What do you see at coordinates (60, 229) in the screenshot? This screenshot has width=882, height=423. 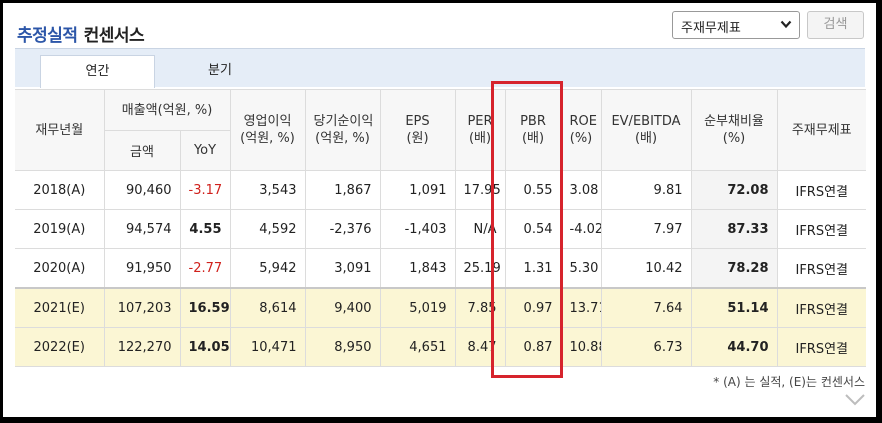 I see `cell-year: 2019(A)` at bounding box center [60, 229].